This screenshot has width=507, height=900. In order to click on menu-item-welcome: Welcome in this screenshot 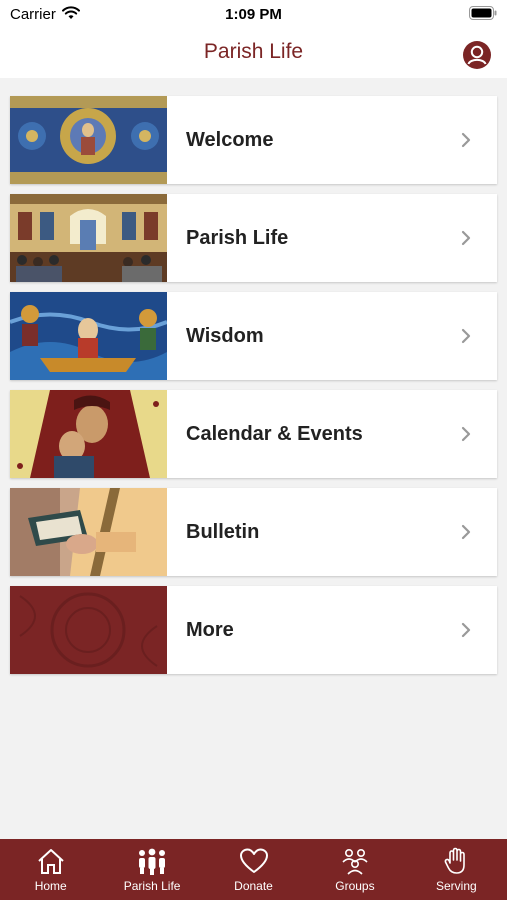, I will do `click(253, 140)`.